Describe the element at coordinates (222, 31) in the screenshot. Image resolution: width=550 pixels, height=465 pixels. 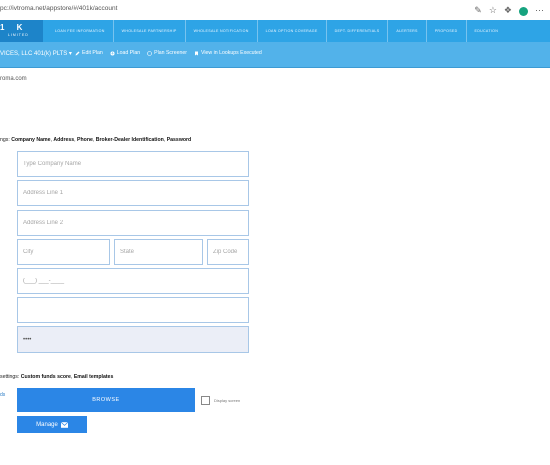
I see `nav-item: WHOLESALE NOTIFICATION` at that location.